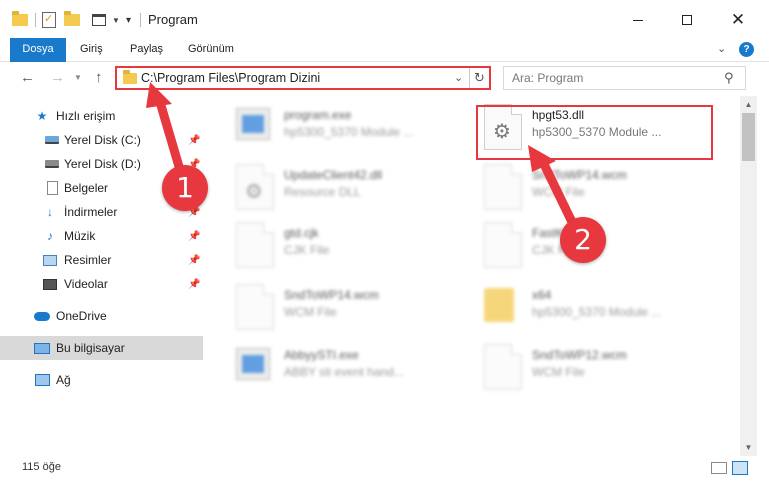 This screenshot has width=769, height=496. I want to click on sidebar-item-local-disk-c: Yerel Disk (C:) 📌, so click(101, 140).